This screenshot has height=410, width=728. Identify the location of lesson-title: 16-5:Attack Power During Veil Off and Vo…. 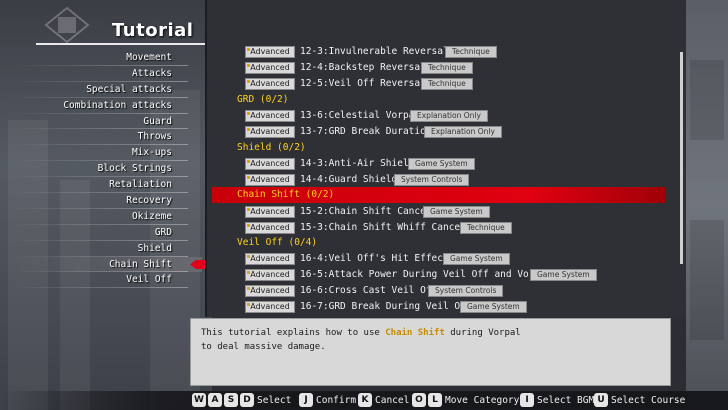
(426, 274).